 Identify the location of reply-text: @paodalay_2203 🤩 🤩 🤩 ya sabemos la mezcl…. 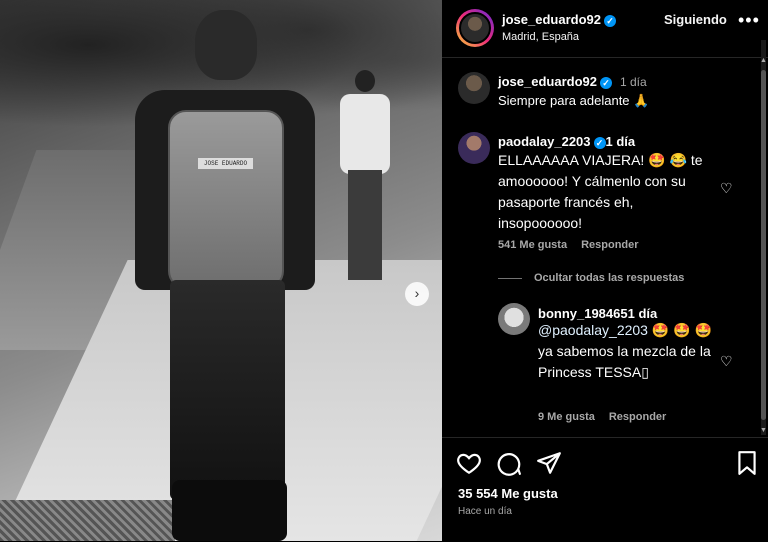
(628, 351).